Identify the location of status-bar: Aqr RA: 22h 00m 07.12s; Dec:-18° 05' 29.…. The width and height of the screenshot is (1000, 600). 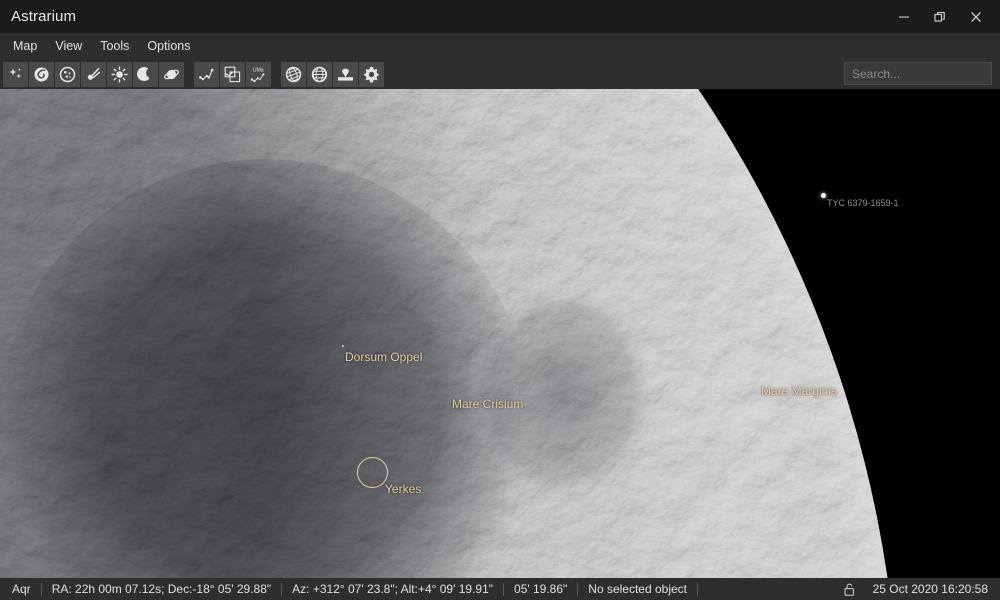
(500, 589).